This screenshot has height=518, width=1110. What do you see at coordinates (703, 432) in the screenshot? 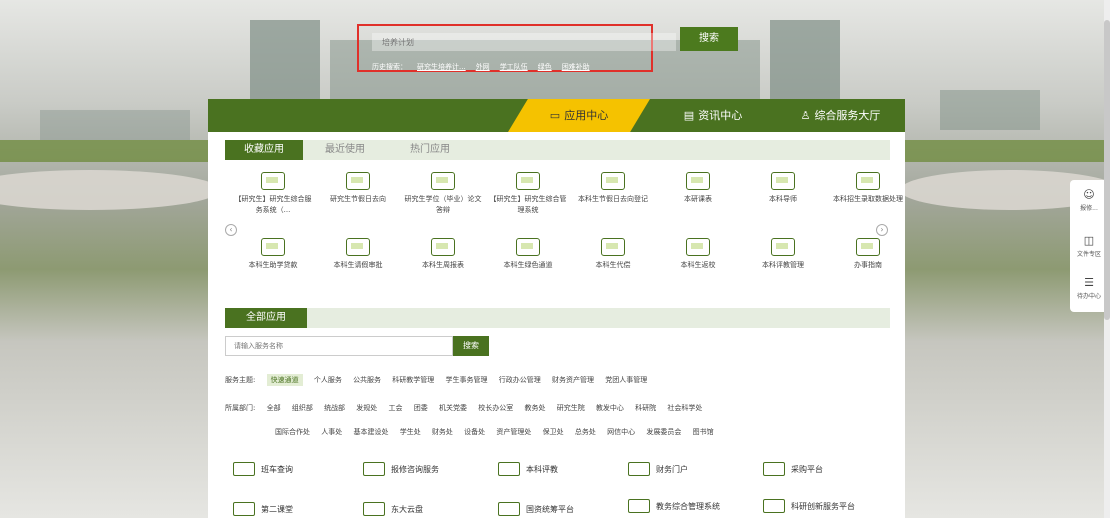
I see `dept-option: 图书馆` at bounding box center [703, 432].